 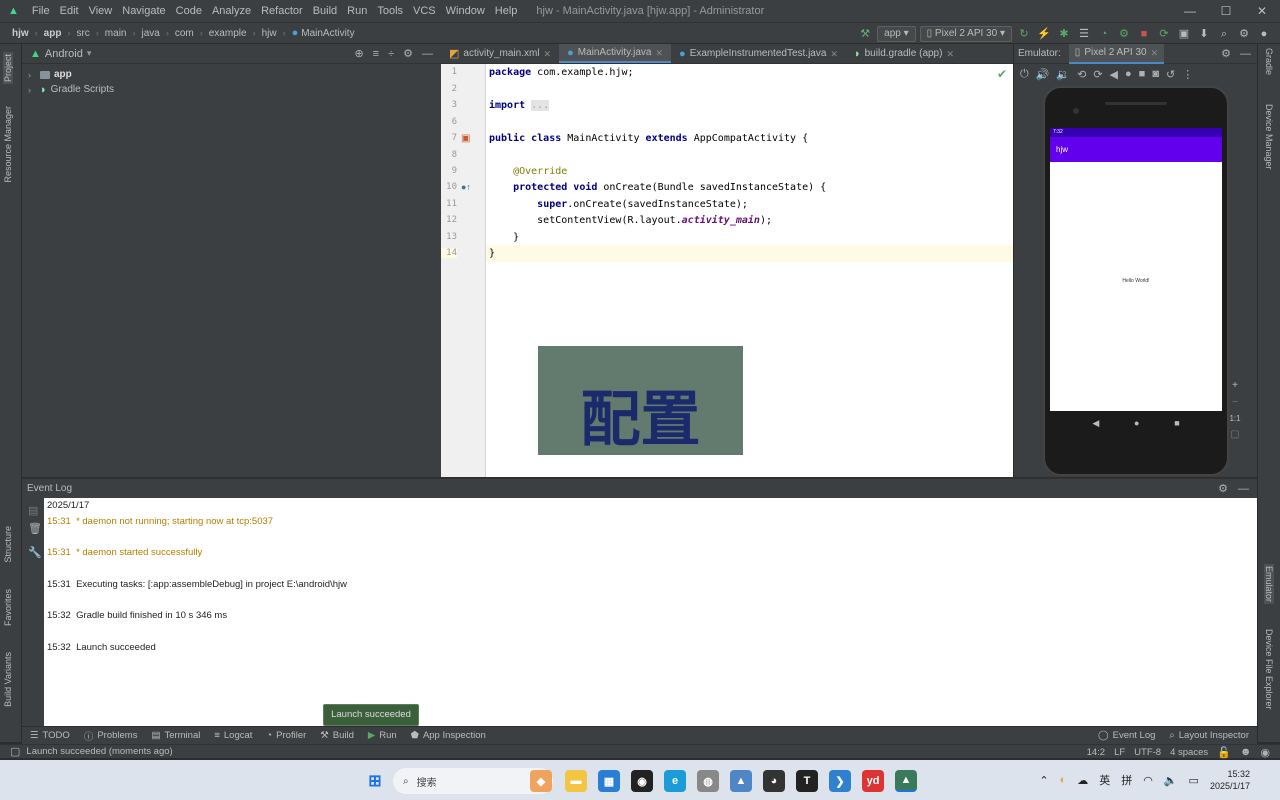 I want to click on tab-terminal: ▤ Terminal, so click(x=175, y=735).